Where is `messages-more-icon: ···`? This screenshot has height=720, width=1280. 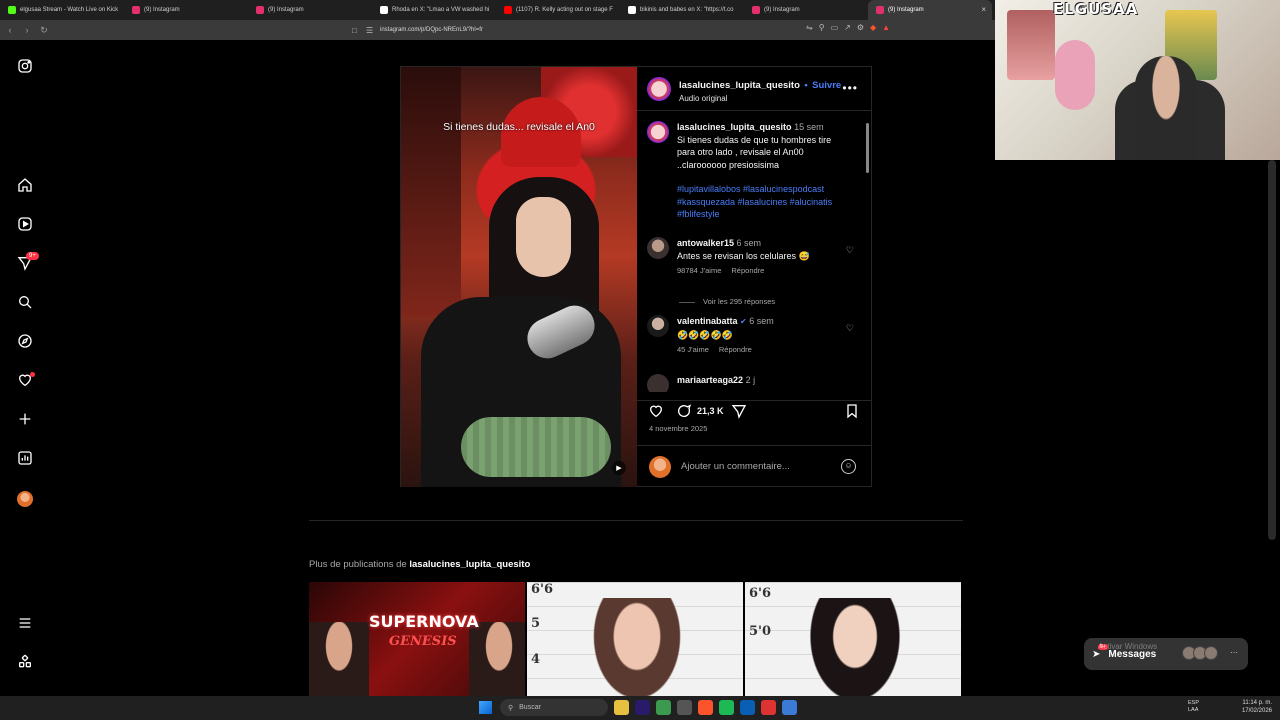 messages-more-icon: ··· is located at coordinates (1234, 652).